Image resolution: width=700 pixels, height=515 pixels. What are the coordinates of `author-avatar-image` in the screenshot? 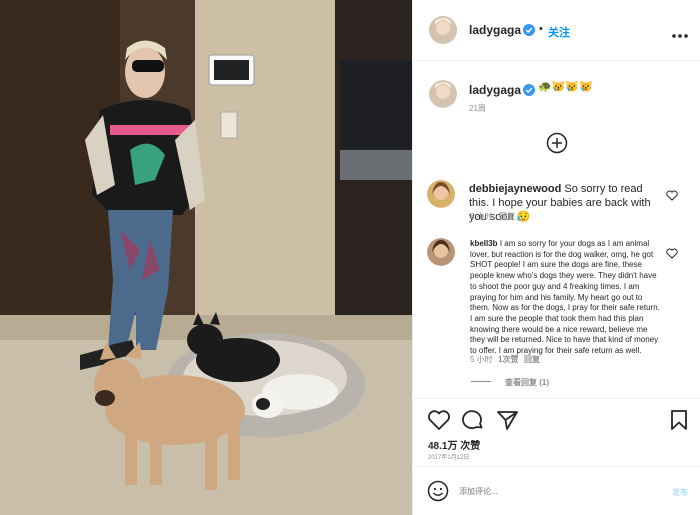 It's located at (443, 30).